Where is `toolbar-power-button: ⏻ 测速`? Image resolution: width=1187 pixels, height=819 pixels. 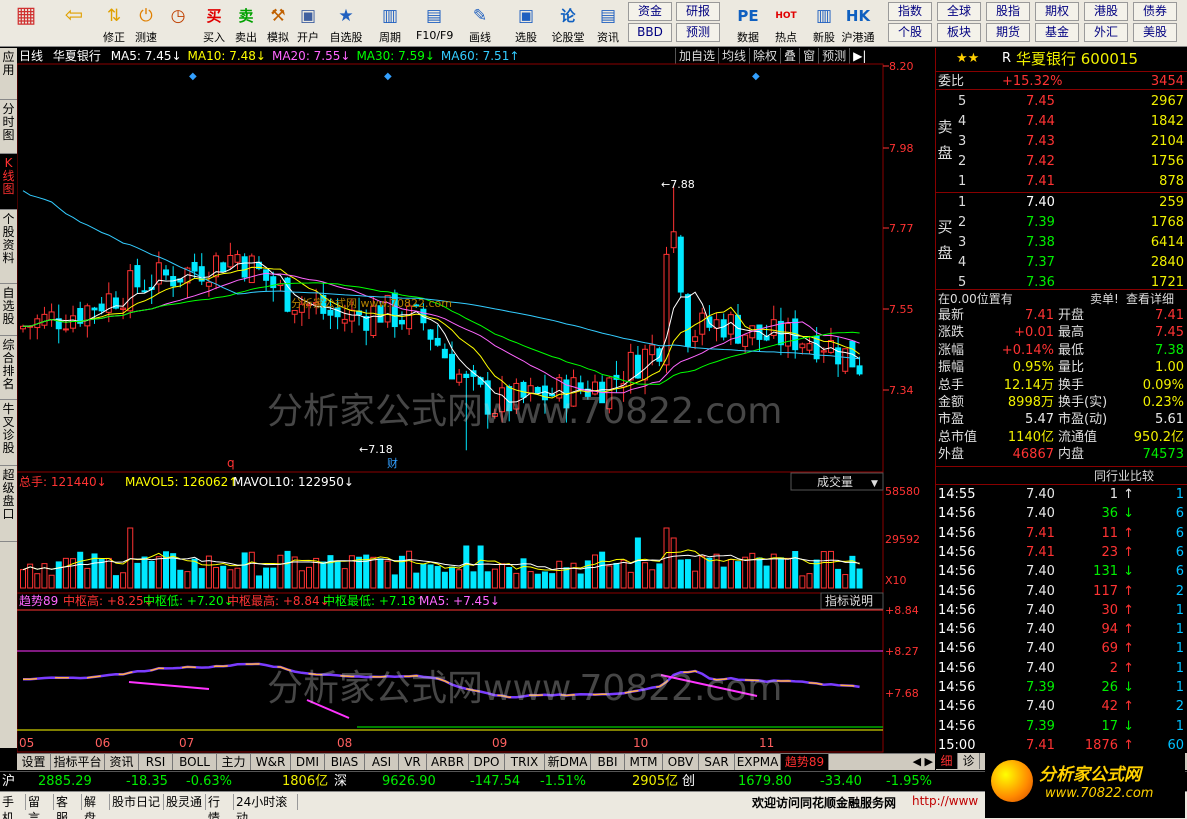
toolbar-power-button: ⏻ 测速 is located at coordinates (146, 23).